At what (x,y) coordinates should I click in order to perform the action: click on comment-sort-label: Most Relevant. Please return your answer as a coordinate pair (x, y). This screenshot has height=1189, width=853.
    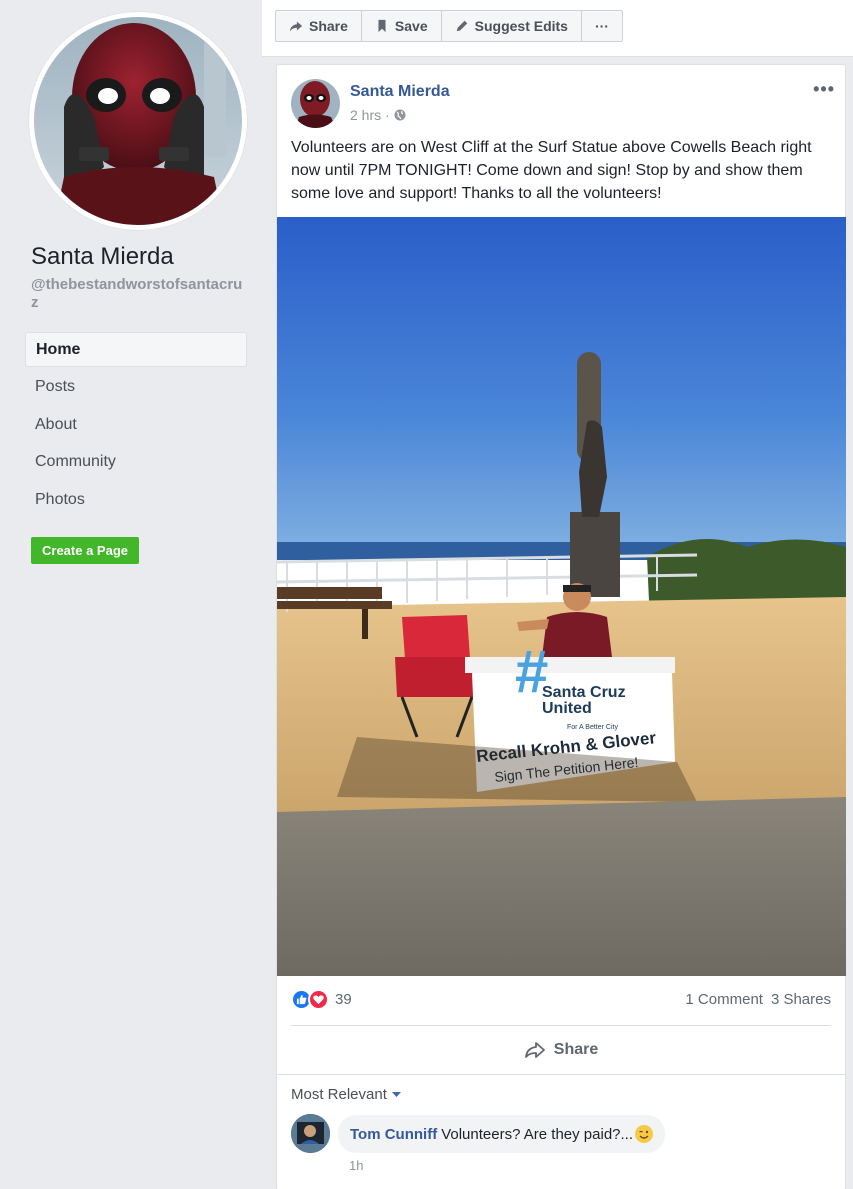
    Looking at the image, I should click on (339, 1094).